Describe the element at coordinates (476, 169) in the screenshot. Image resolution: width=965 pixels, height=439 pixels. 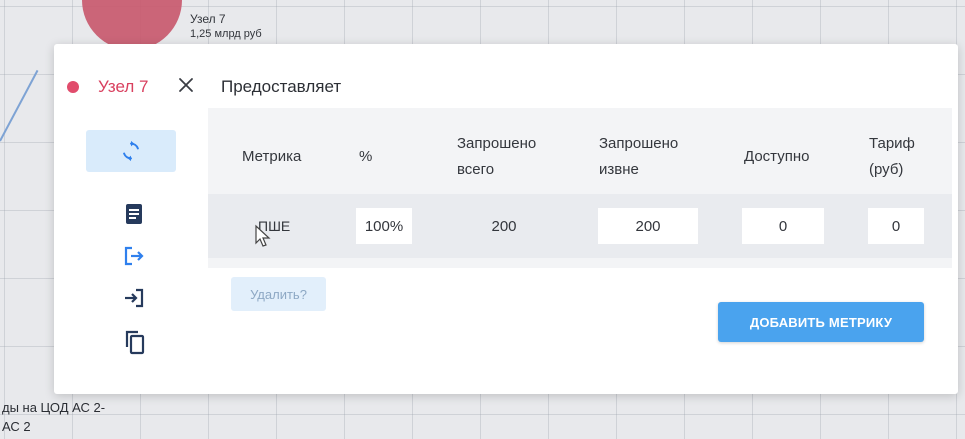
I see `header-requested-total-line2: всего` at that location.